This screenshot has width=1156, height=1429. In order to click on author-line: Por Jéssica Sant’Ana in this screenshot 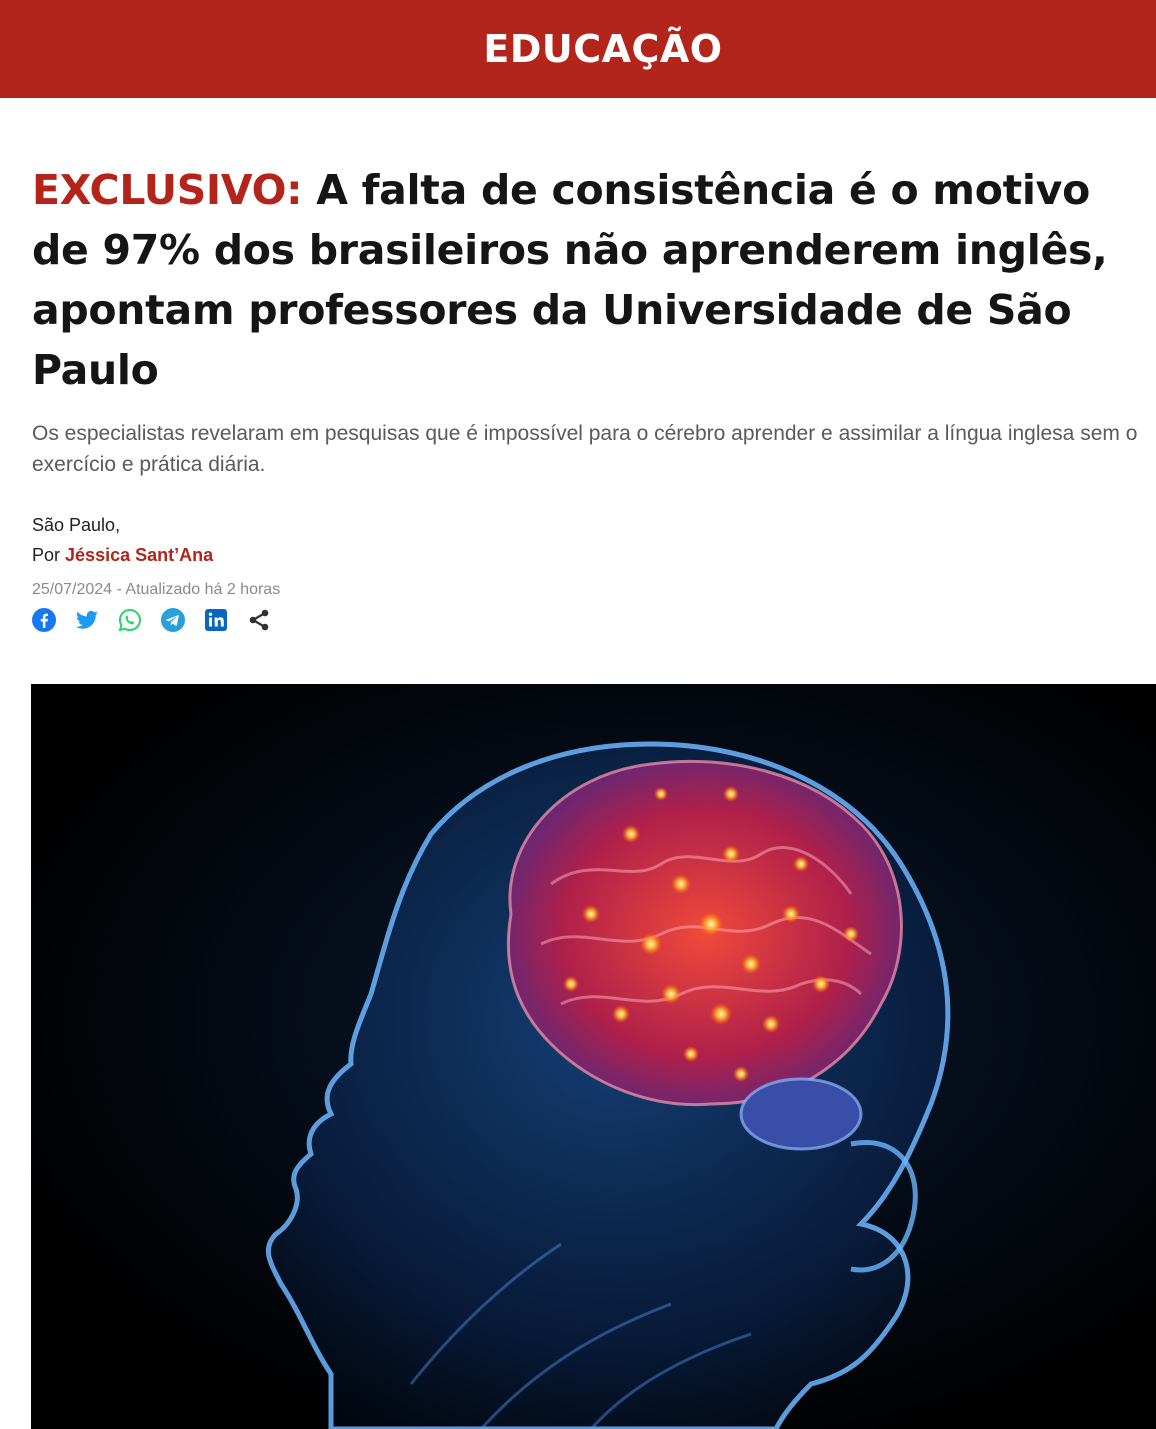, I will do `click(122, 555)`.